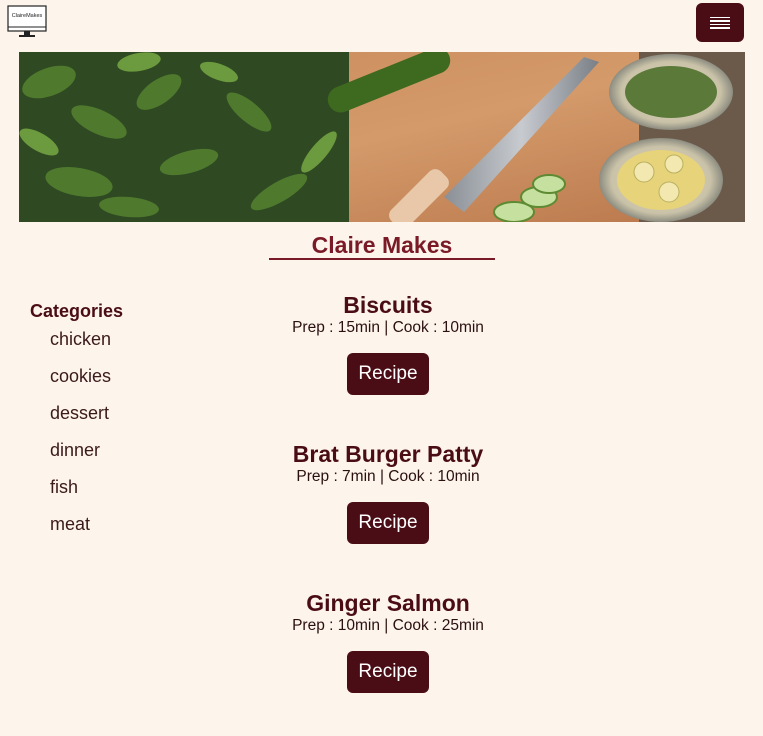 The image size is (763, 736). I want to click on site-logo: ClaireMakes, so click(27, 22).